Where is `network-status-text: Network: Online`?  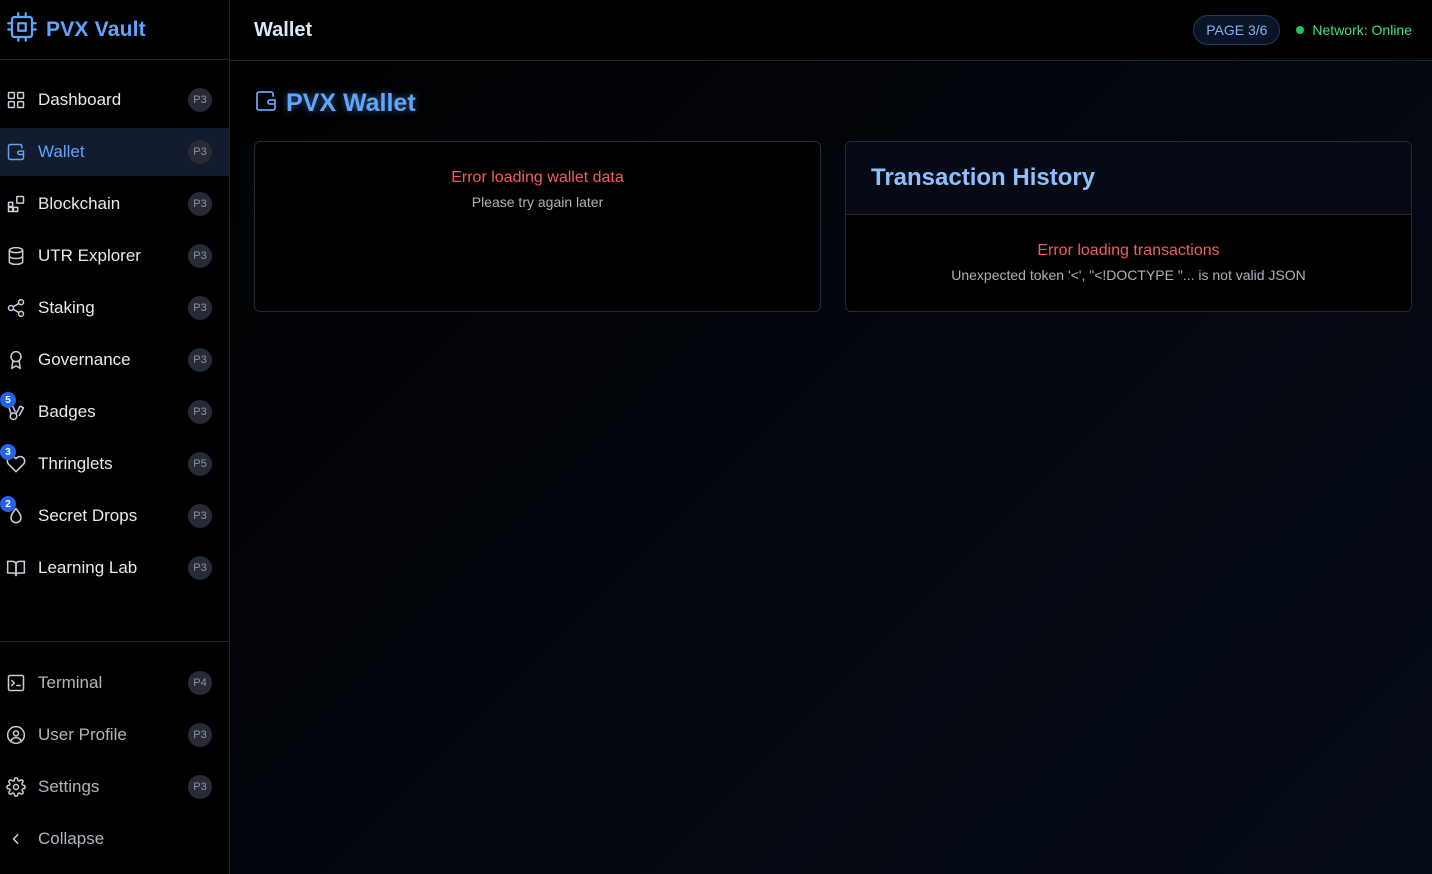
network-status-text: Network: Online is located at coordinates (1362, 30).